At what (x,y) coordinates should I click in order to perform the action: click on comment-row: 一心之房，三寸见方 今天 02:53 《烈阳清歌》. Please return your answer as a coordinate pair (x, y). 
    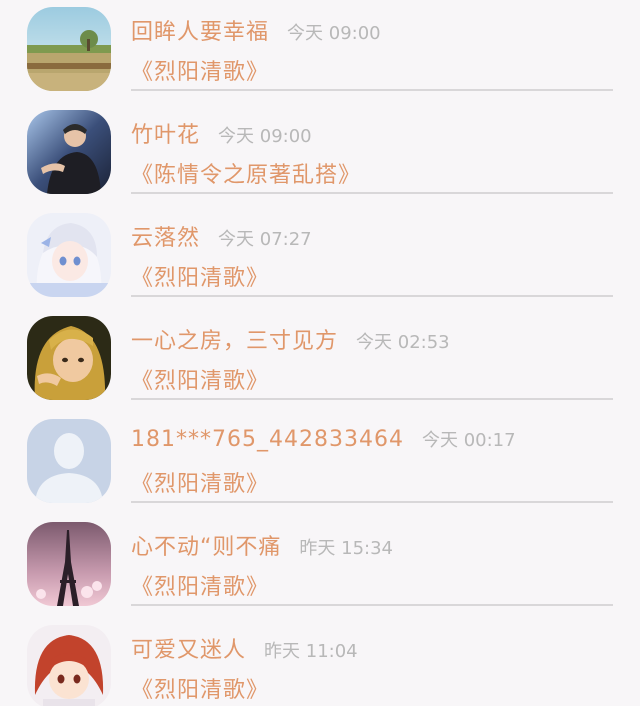
    Looking at the image, I should click on (320, 360).